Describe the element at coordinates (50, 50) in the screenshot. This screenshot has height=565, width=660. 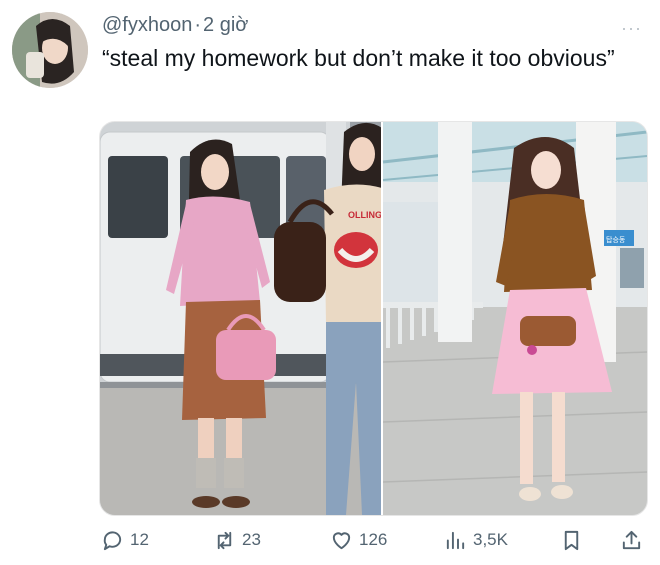
I see `avatar` at that location.